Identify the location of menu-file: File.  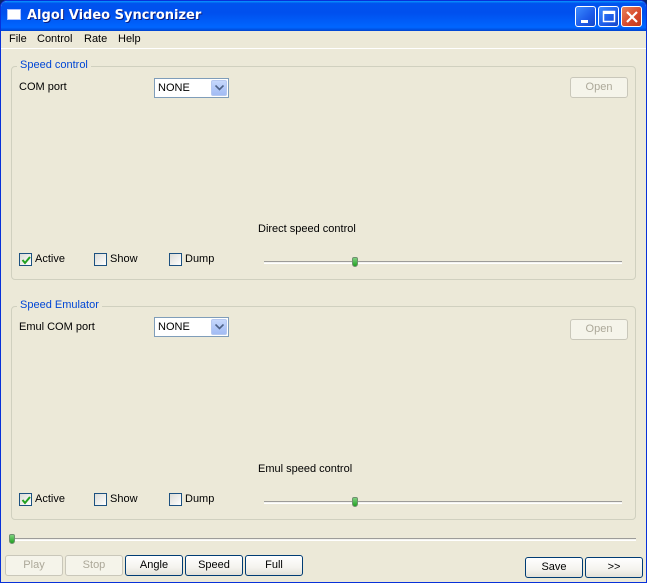
(18, 39).